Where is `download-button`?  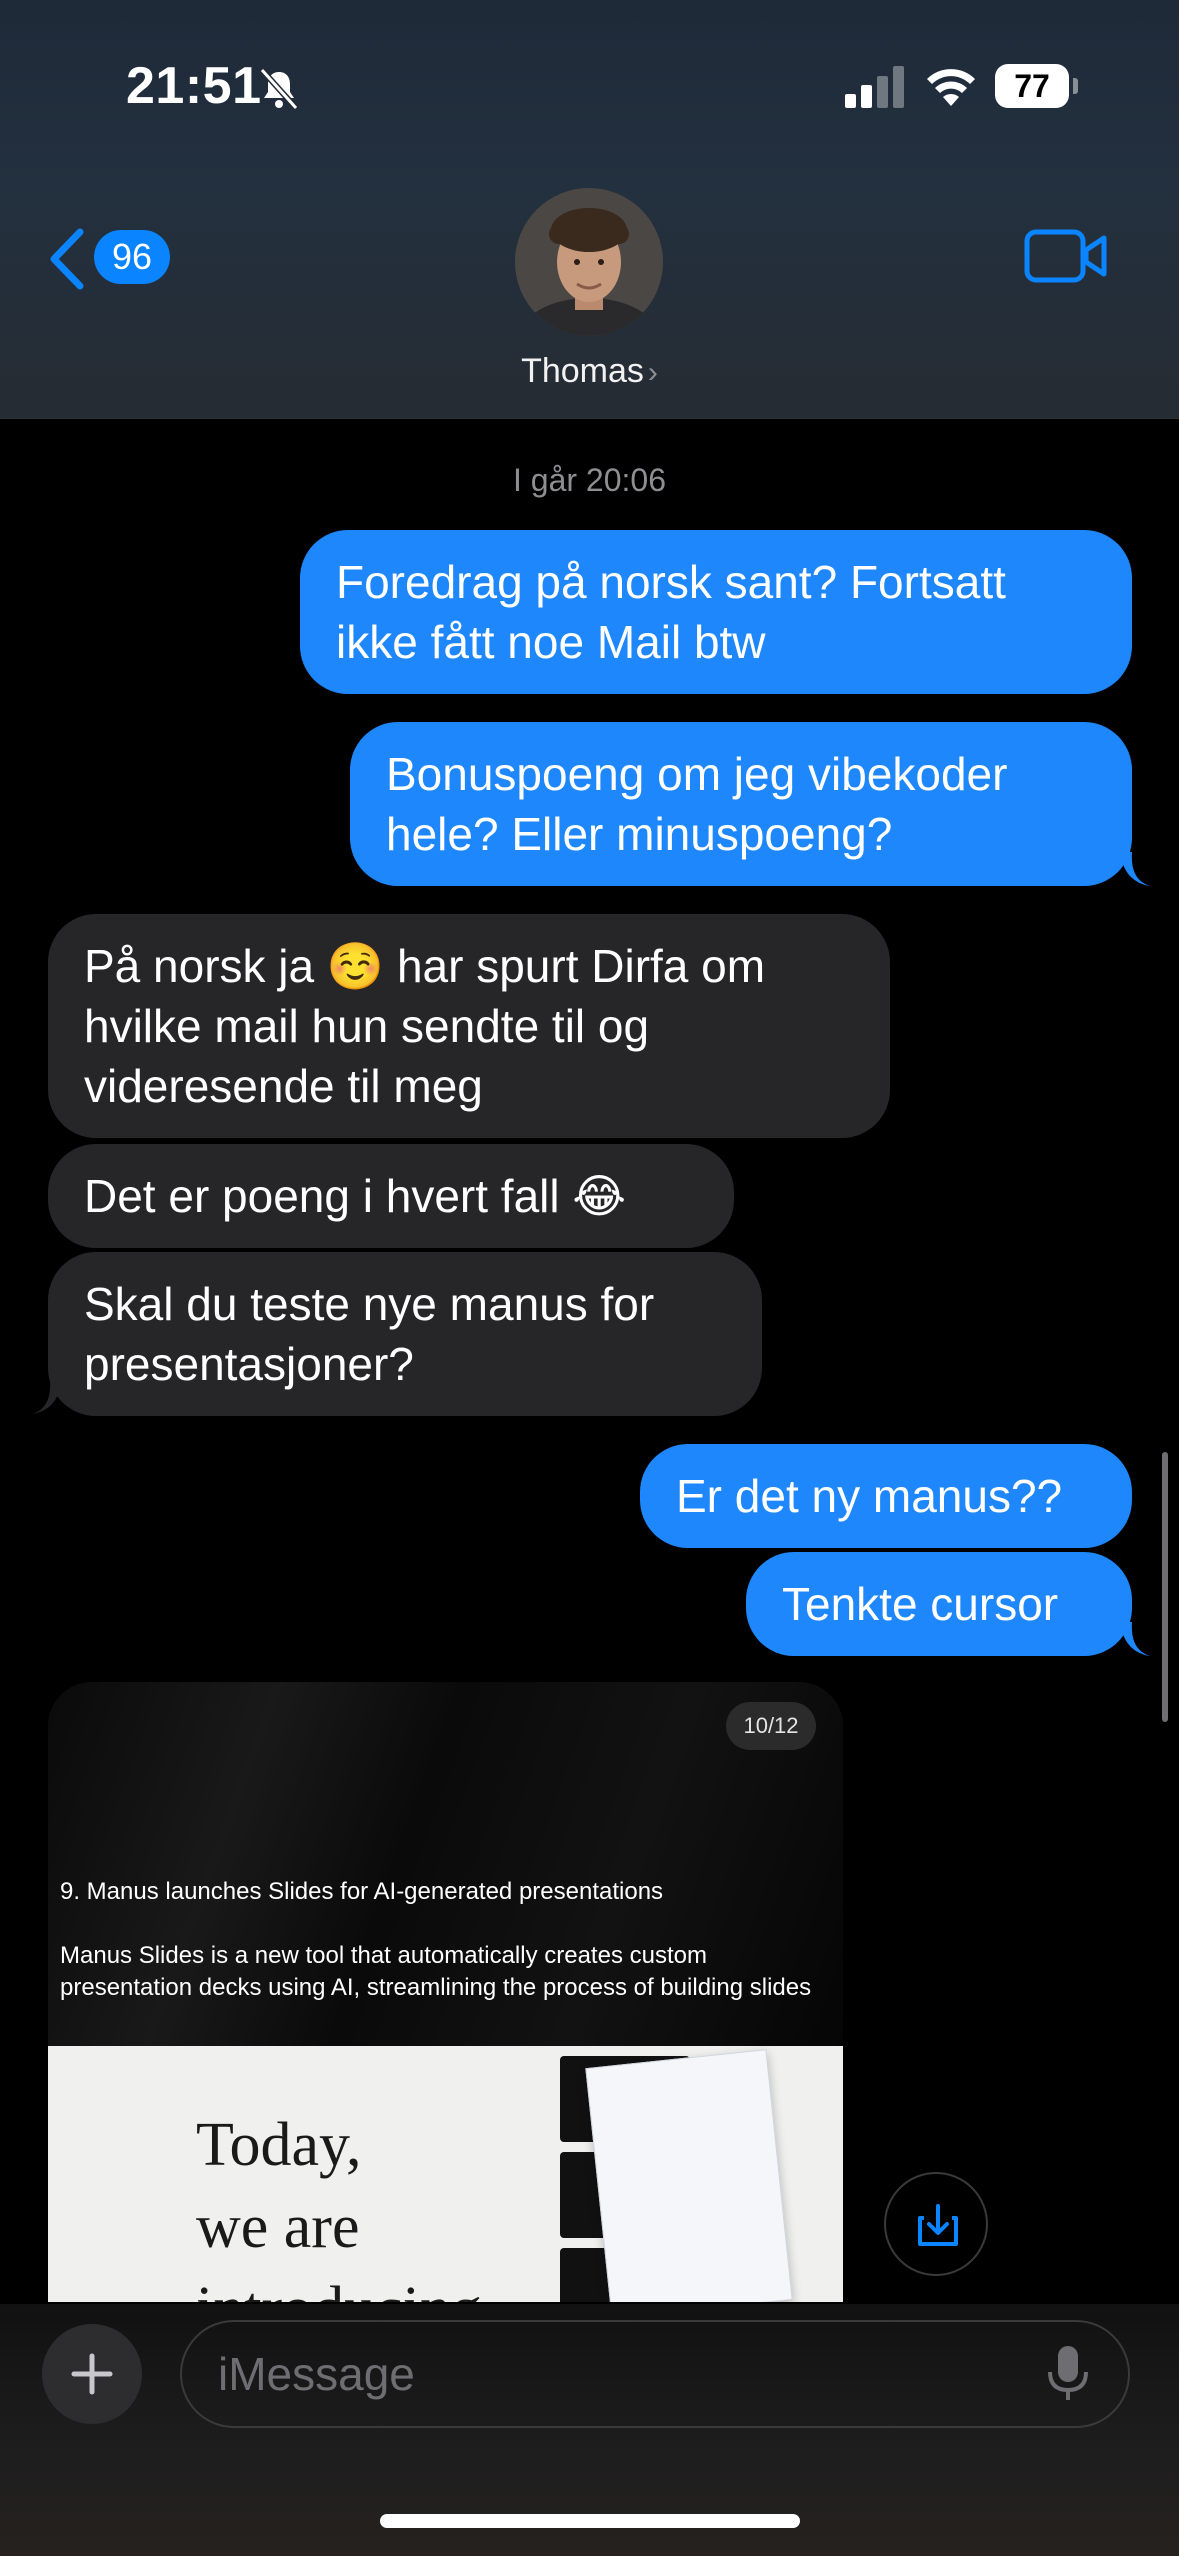
download-button is located at coordinates (936, 2224).